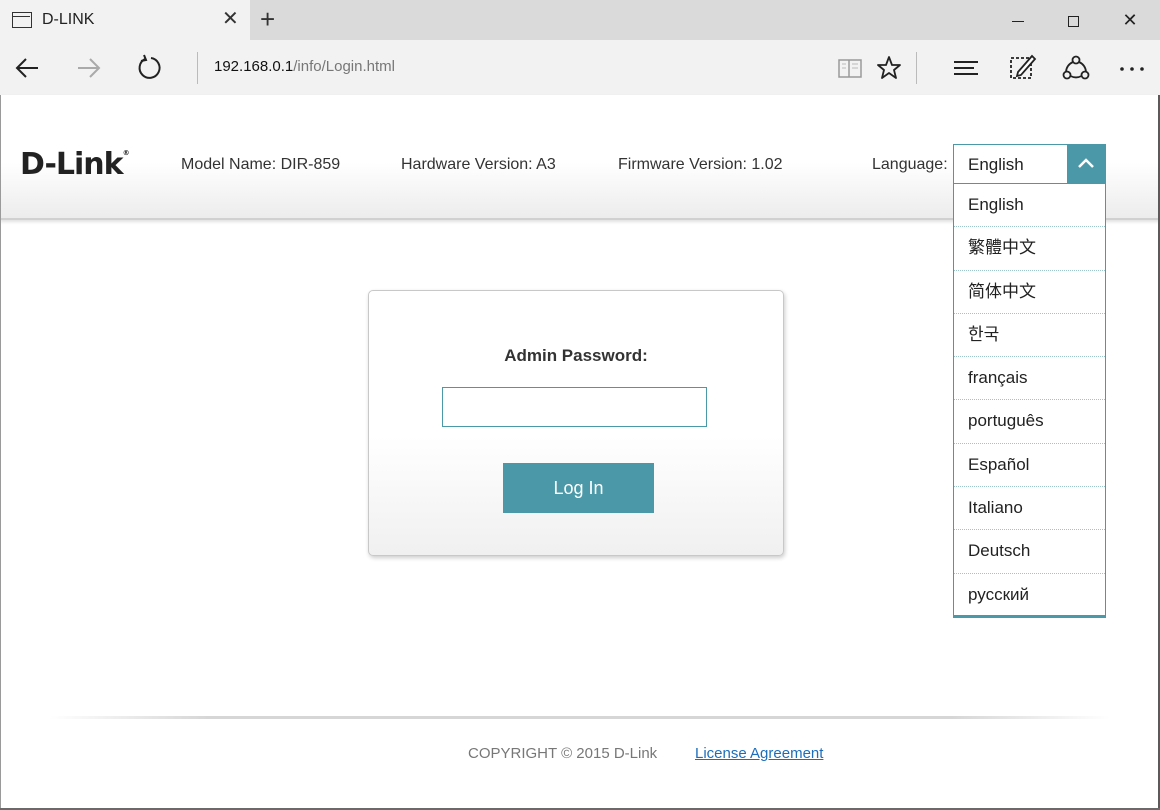 The height and width of the screenshot is (810, 1160). Describe the element at coordinates (1130, 20) in the screenshot. I see `close-window-button: ✕` at that location.